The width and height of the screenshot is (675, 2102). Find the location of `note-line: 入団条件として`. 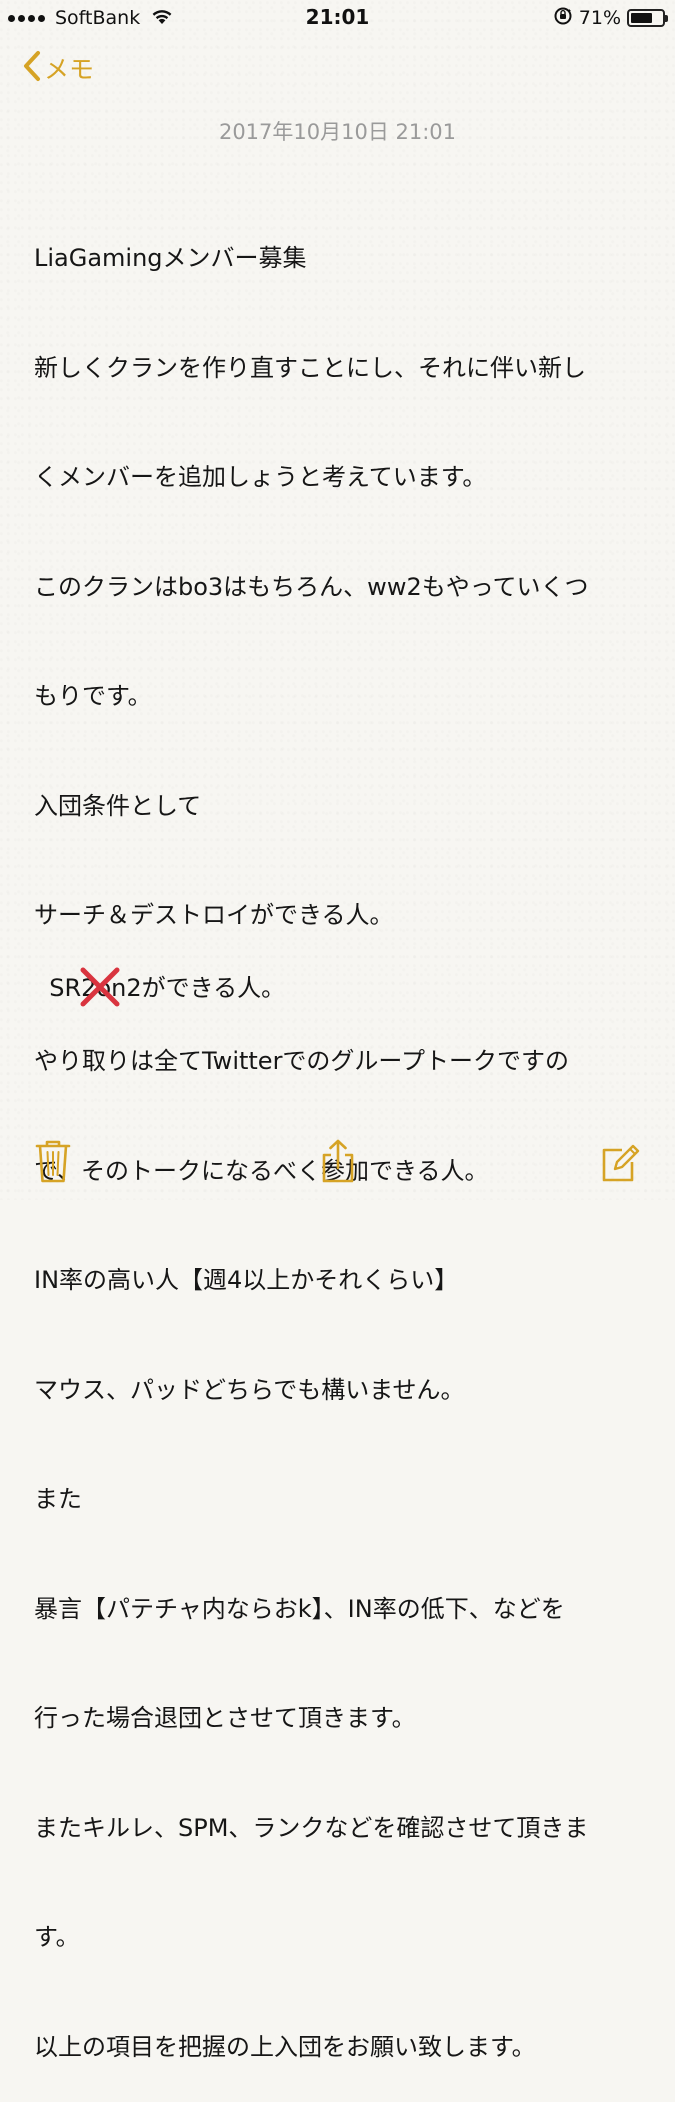

note-line: 入団条件として is located at coordinates (118, 805).